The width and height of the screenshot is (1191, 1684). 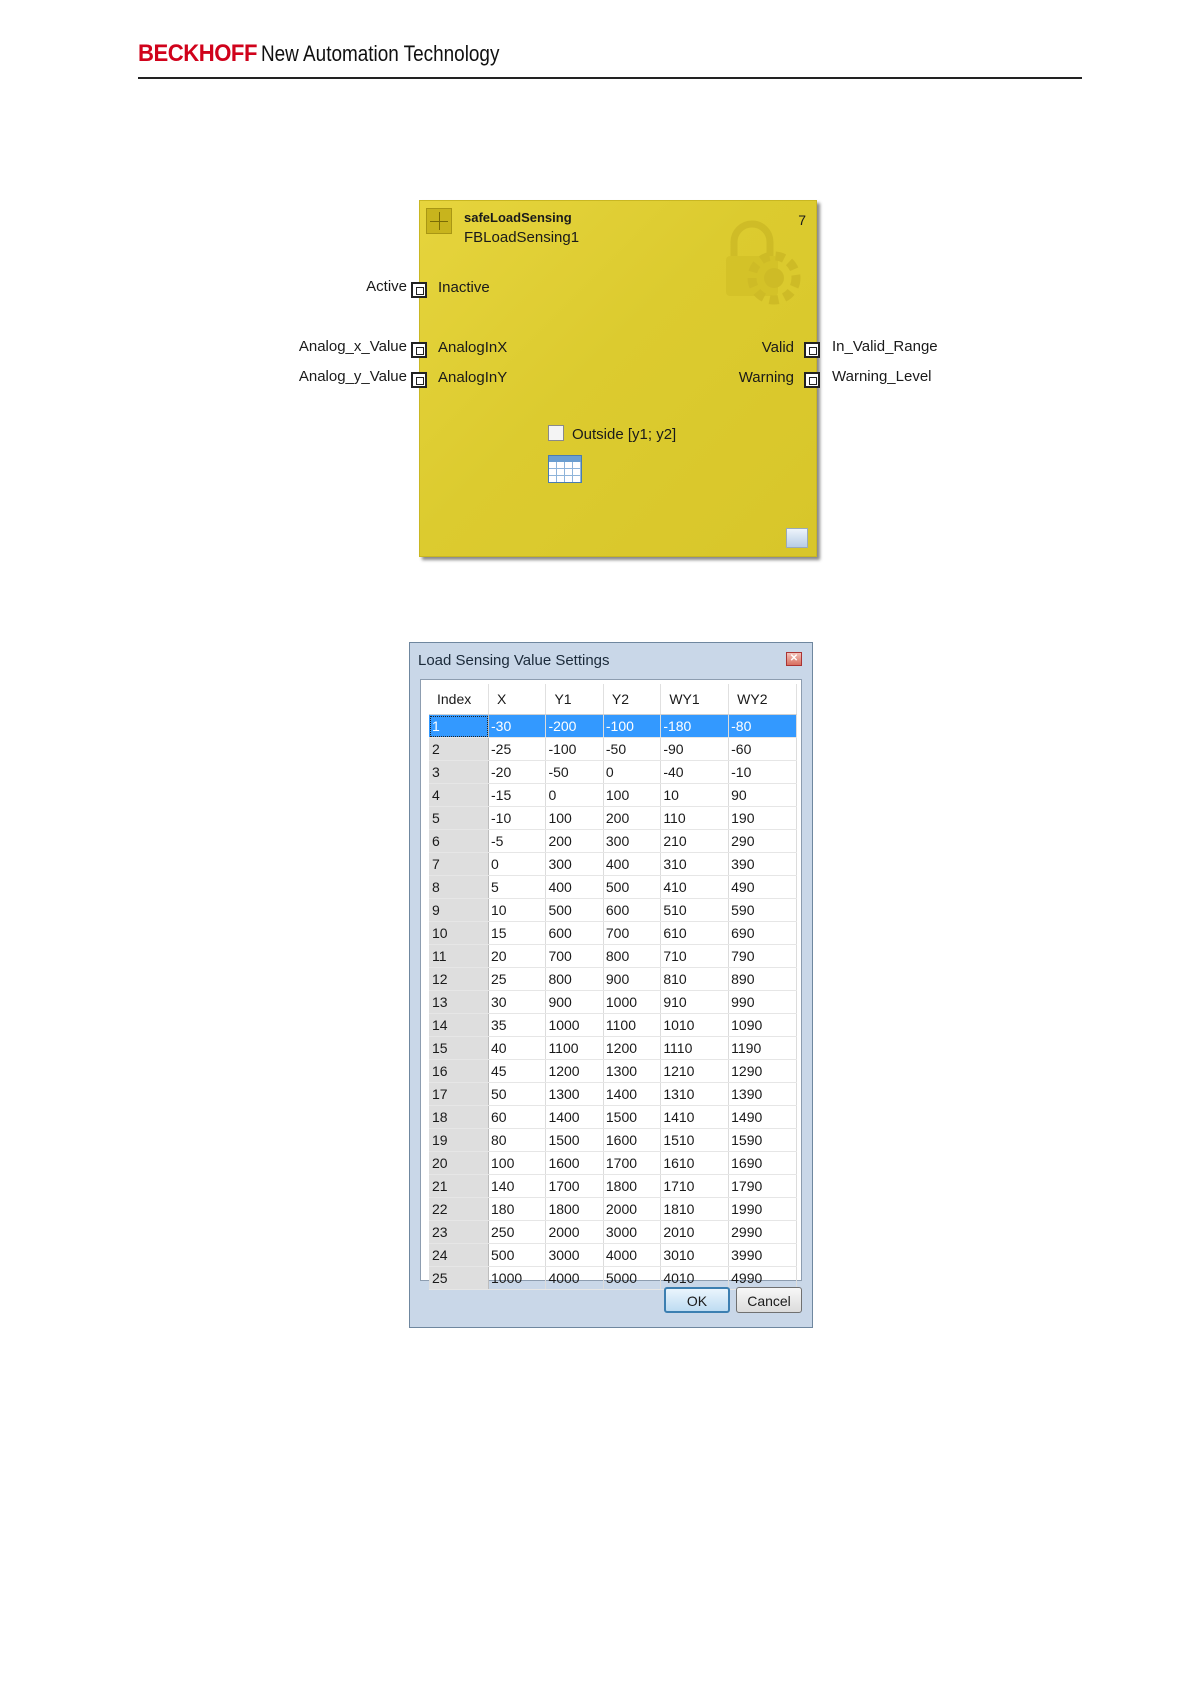 I want to click on table-row: 16 45 1200 1300 1210 1290, so click(x=613, y=1071).